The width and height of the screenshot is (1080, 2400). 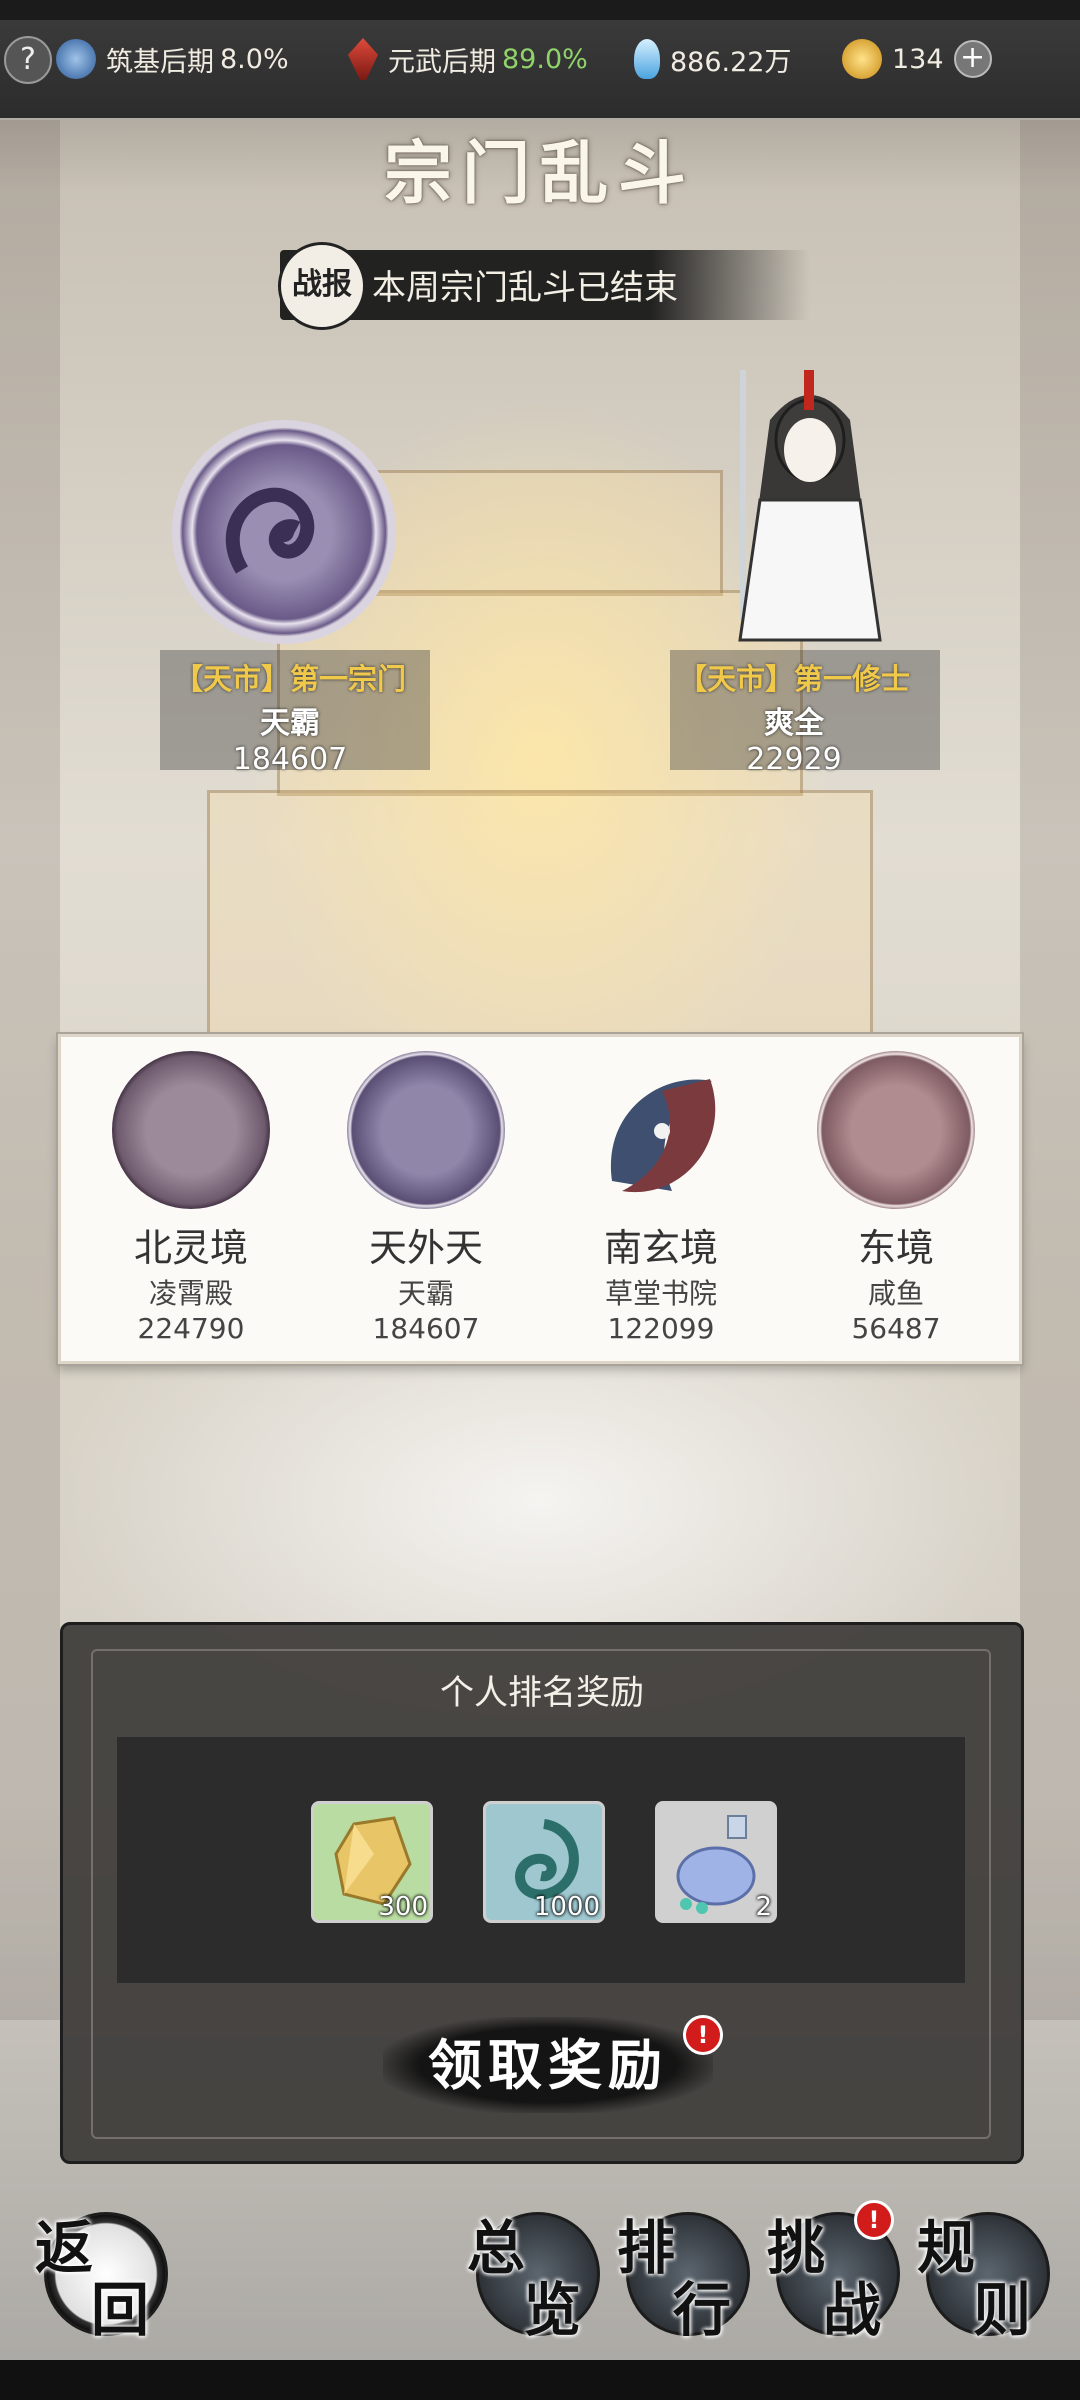 I want to click on qi-orb-icon, so click(x=76, y=59).